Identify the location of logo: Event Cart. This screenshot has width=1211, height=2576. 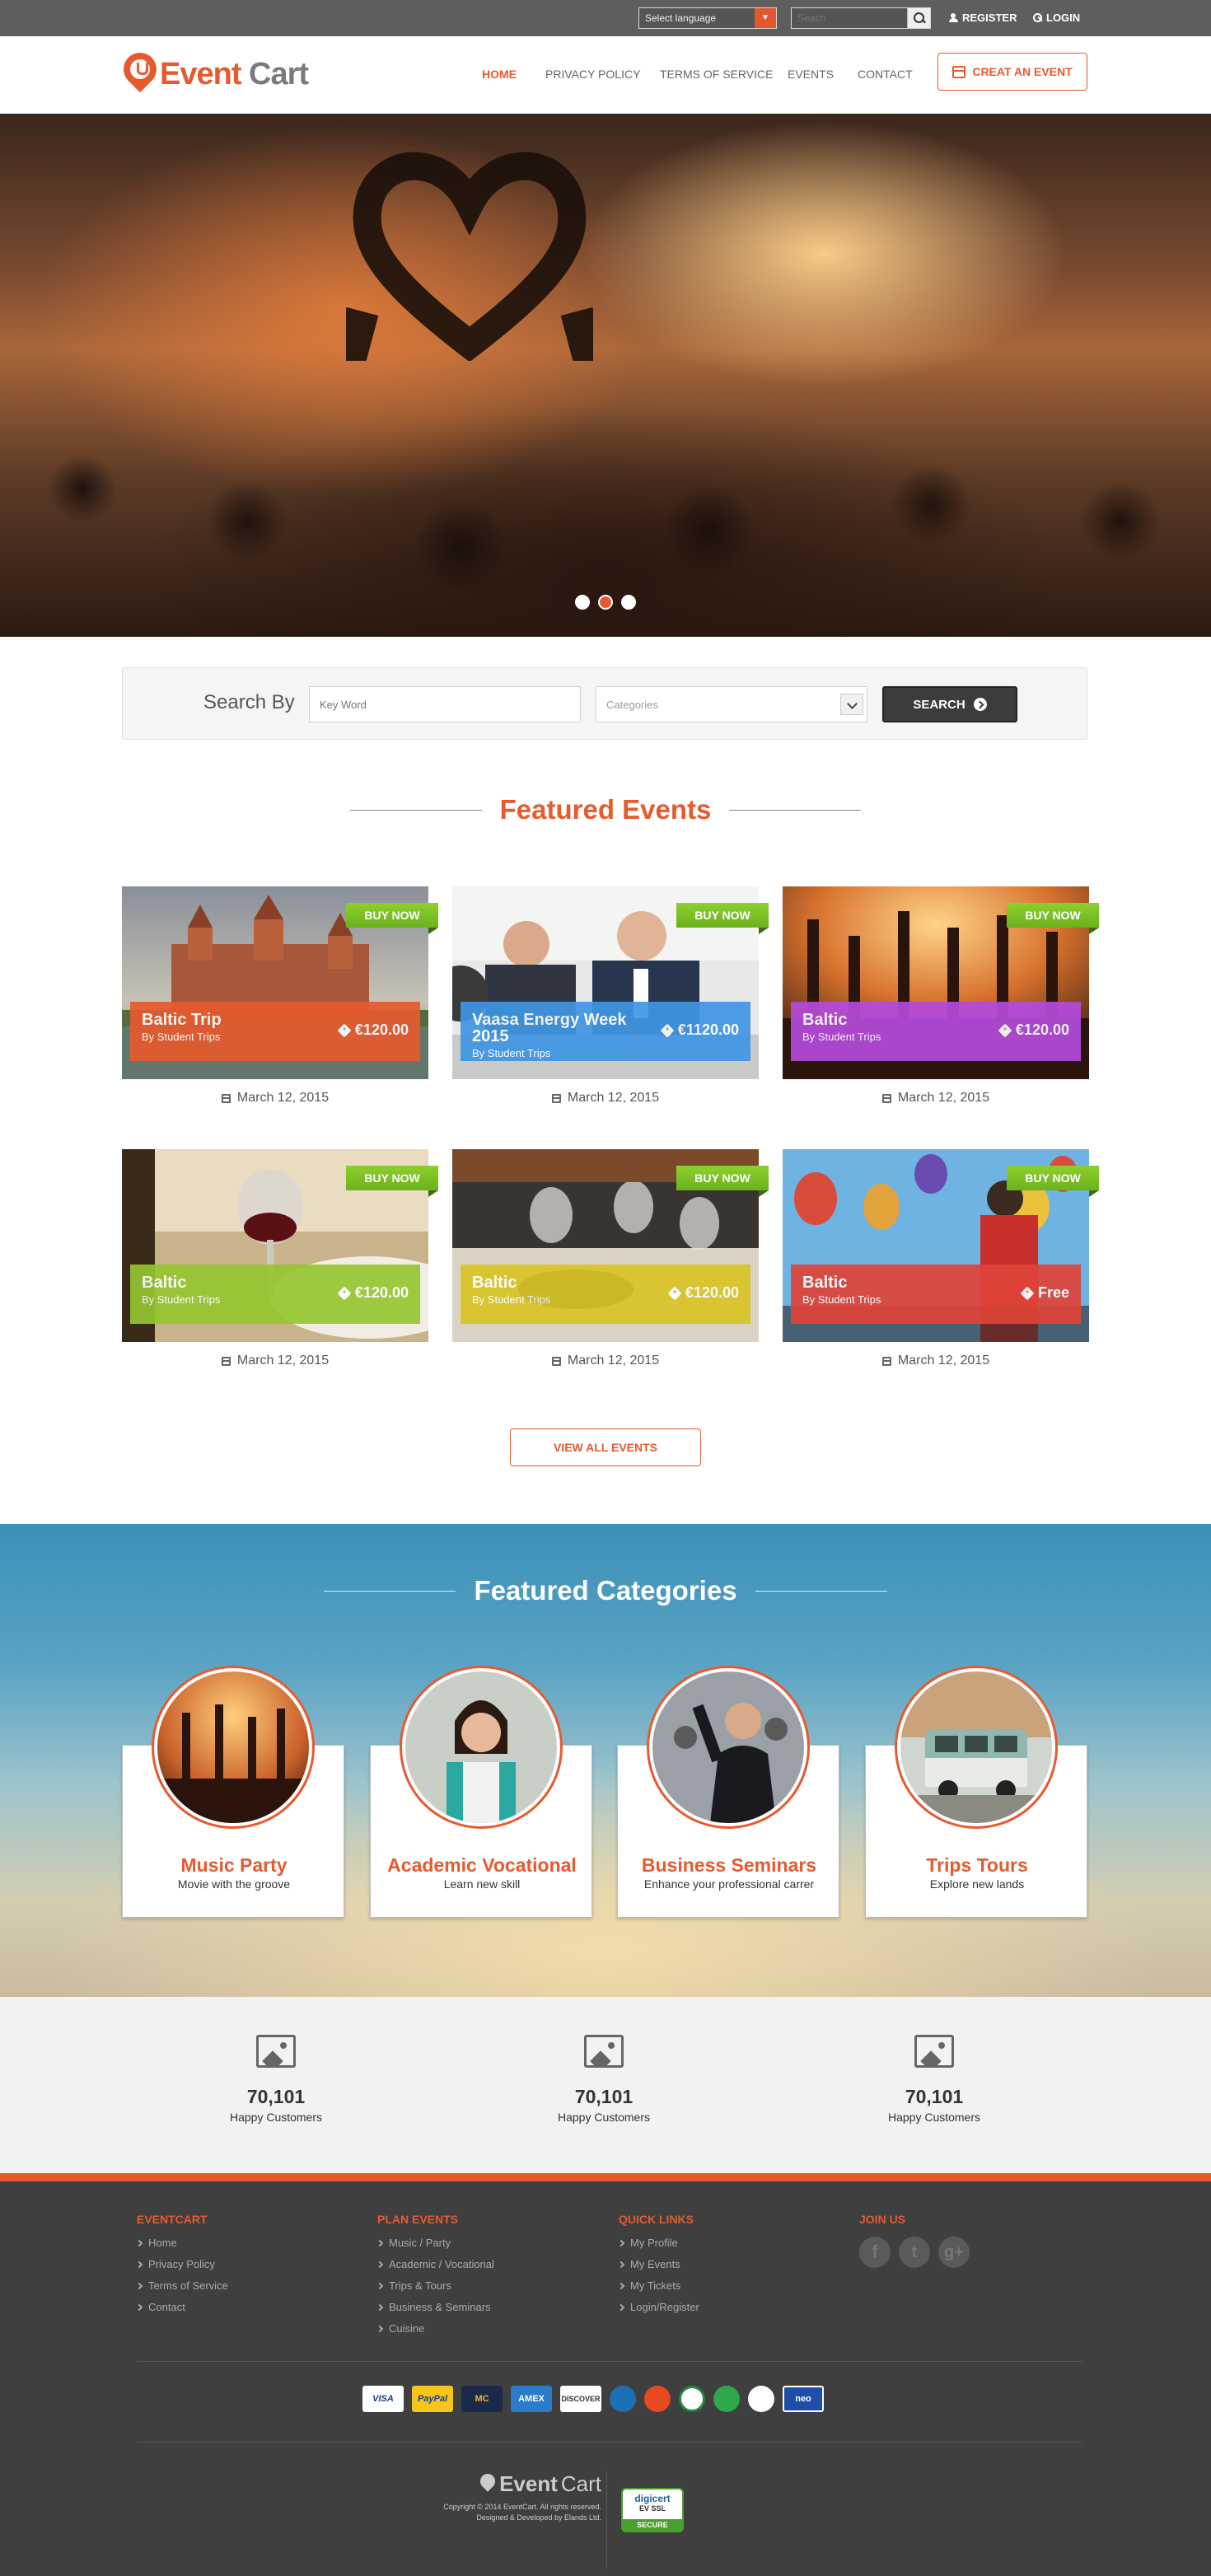
(212, 70).